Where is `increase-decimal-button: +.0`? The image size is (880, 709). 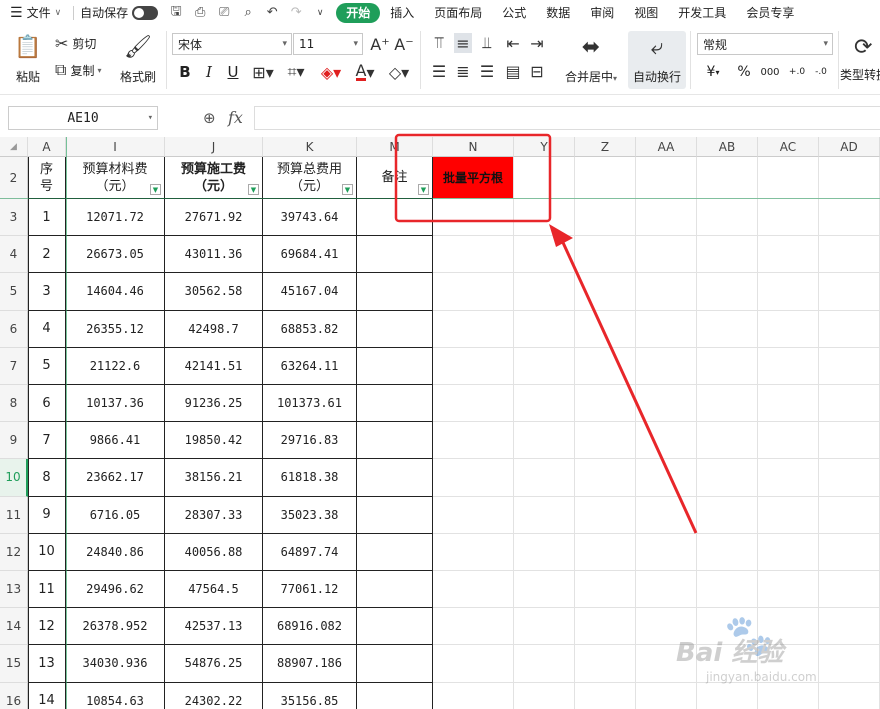
increase-decimal-button: +.0 is located at coordinates (797, 72).